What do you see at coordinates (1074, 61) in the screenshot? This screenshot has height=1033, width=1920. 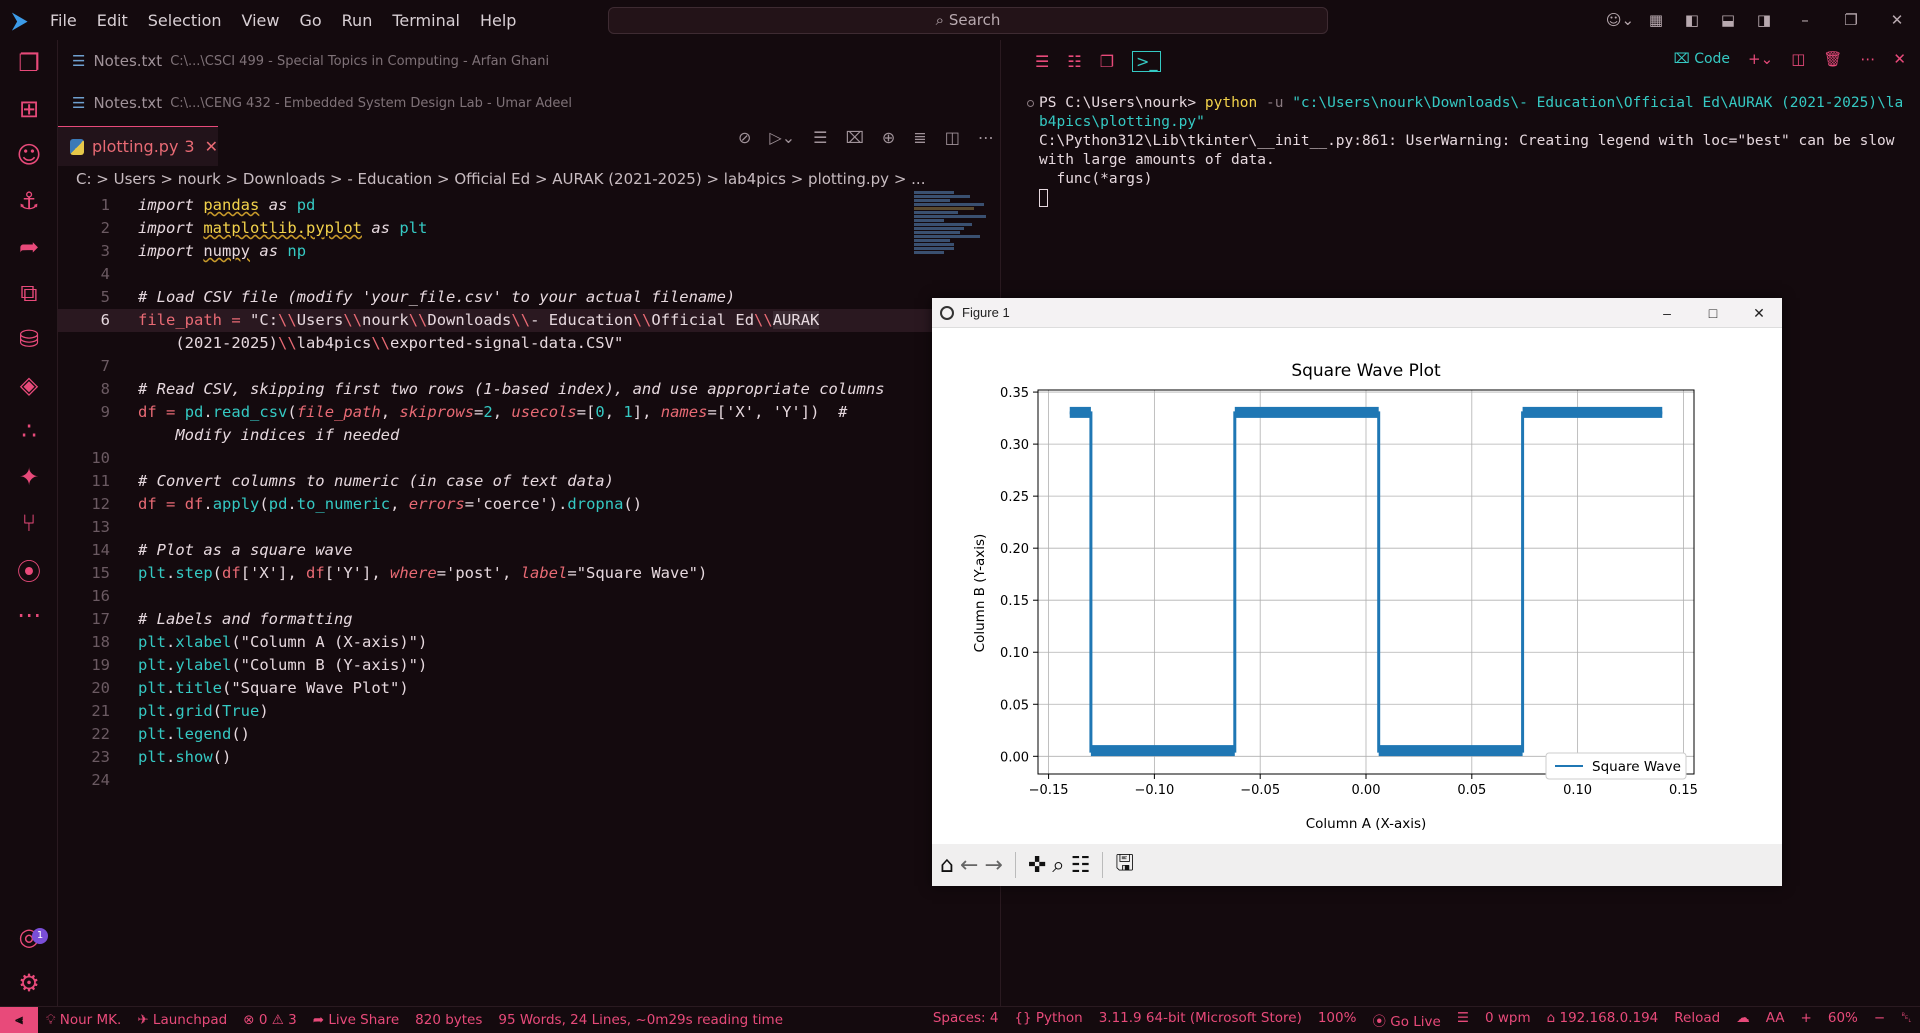 I see `output-tab-icon: ☷` at bounding box center [1074, 61].